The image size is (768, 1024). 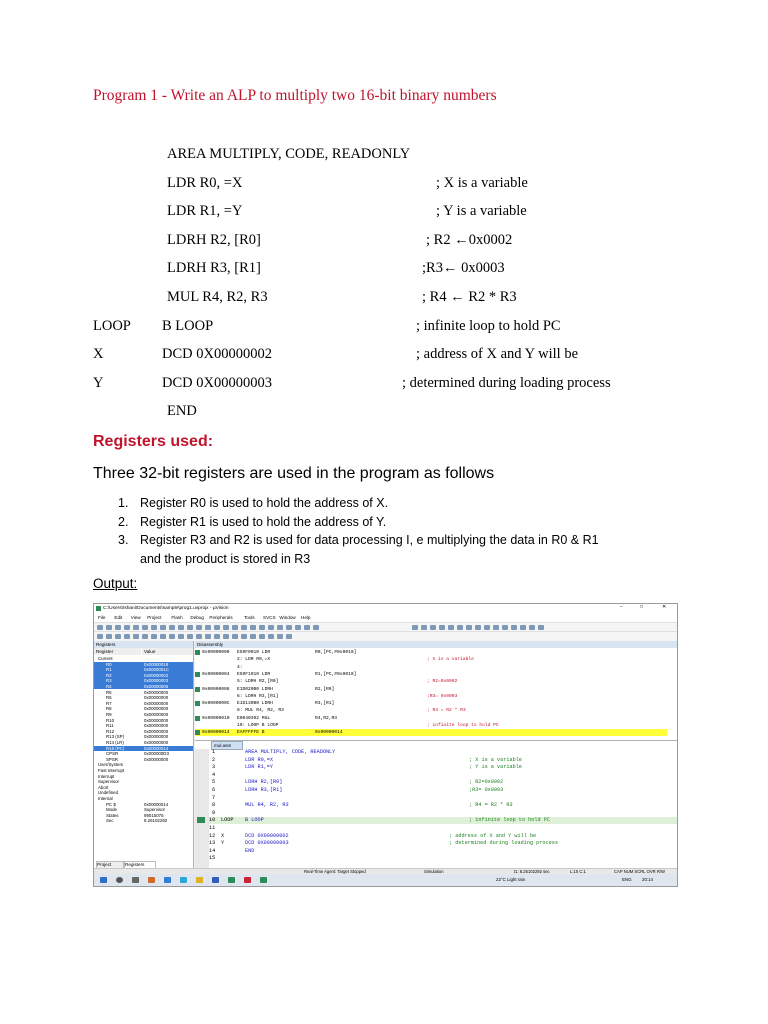 I want to click on register-row: PC $ 0x00000014, so click(x=143, y=804).